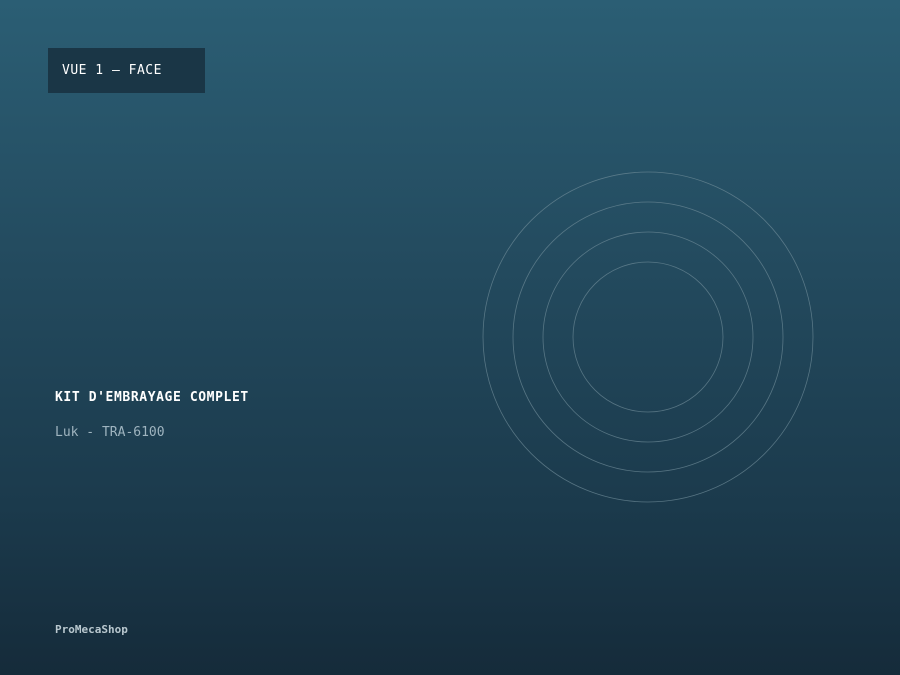  Describe the element at coordinates (110, 432) in the screenshot. I see `product-subtitle: Luk - TRA-6100` at that location.